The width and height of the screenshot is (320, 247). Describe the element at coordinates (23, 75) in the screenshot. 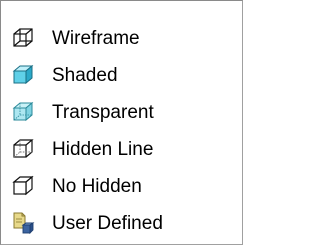

I see `shaded-cube-icon` at that location.